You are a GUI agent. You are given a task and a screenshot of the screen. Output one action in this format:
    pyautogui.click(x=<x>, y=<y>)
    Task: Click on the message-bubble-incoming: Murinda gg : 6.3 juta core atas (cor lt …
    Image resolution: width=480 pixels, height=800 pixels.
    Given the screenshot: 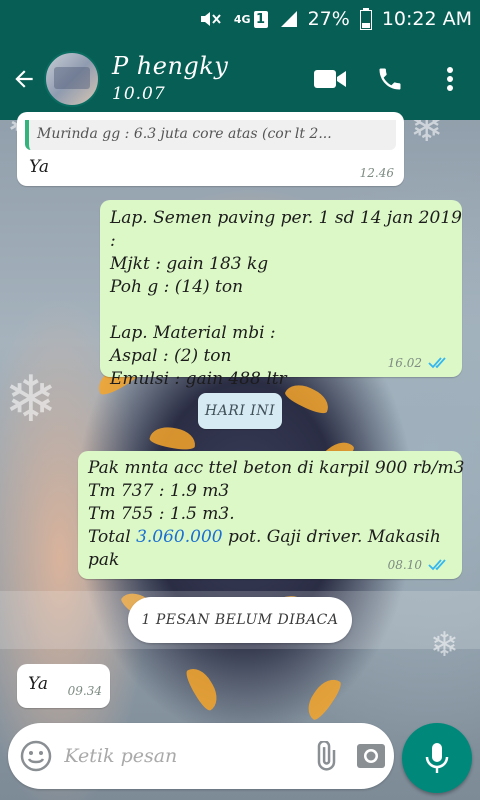 What is the action you would take?
    pyautogui.click(x=210, y=149)
    